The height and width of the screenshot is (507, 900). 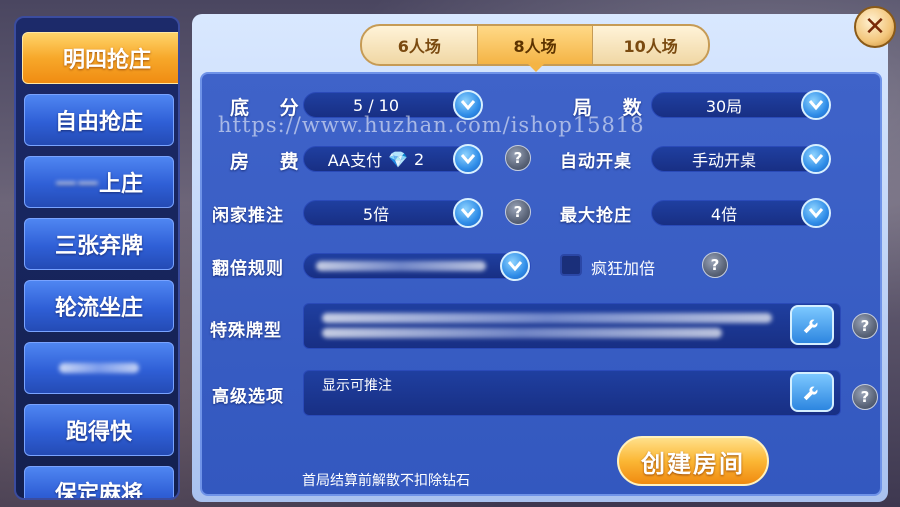 What do you see at coordinates (420, 45) in the screenshot?
I see `tab-6-players: 6人场` at bounding box center [420, 45].